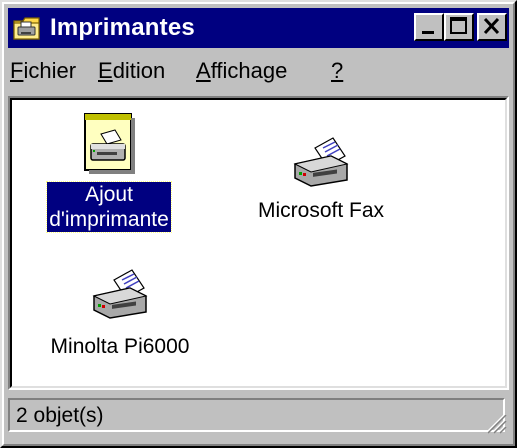 The height and width of the screenshot is (448, 517). I want to click on minimize-button, so click(429, 27).